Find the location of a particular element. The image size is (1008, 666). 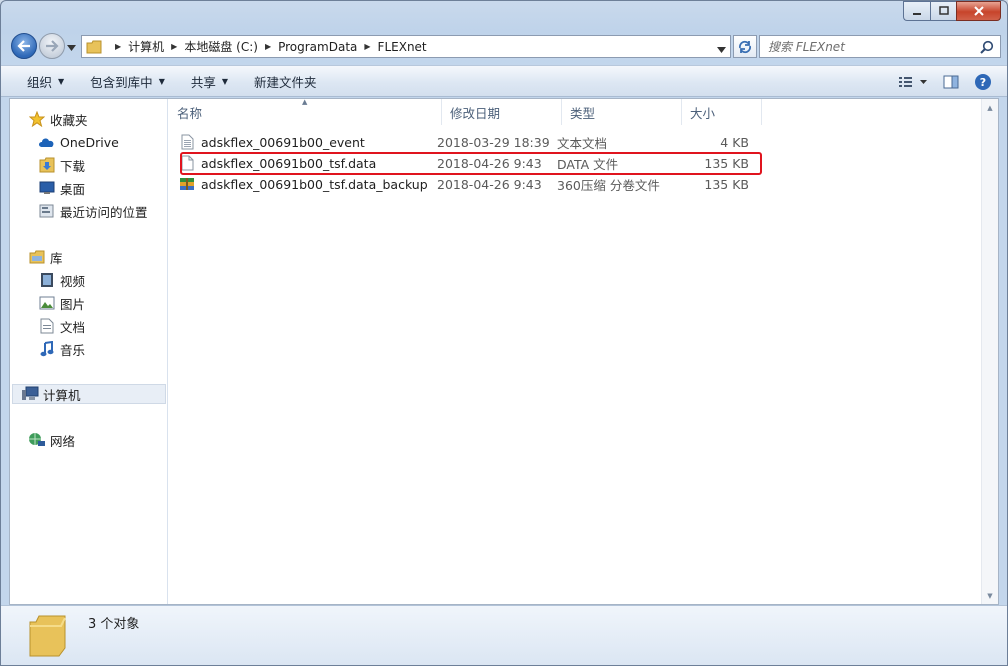

column-header-type: 类型 is located at coordinates (622, 112).